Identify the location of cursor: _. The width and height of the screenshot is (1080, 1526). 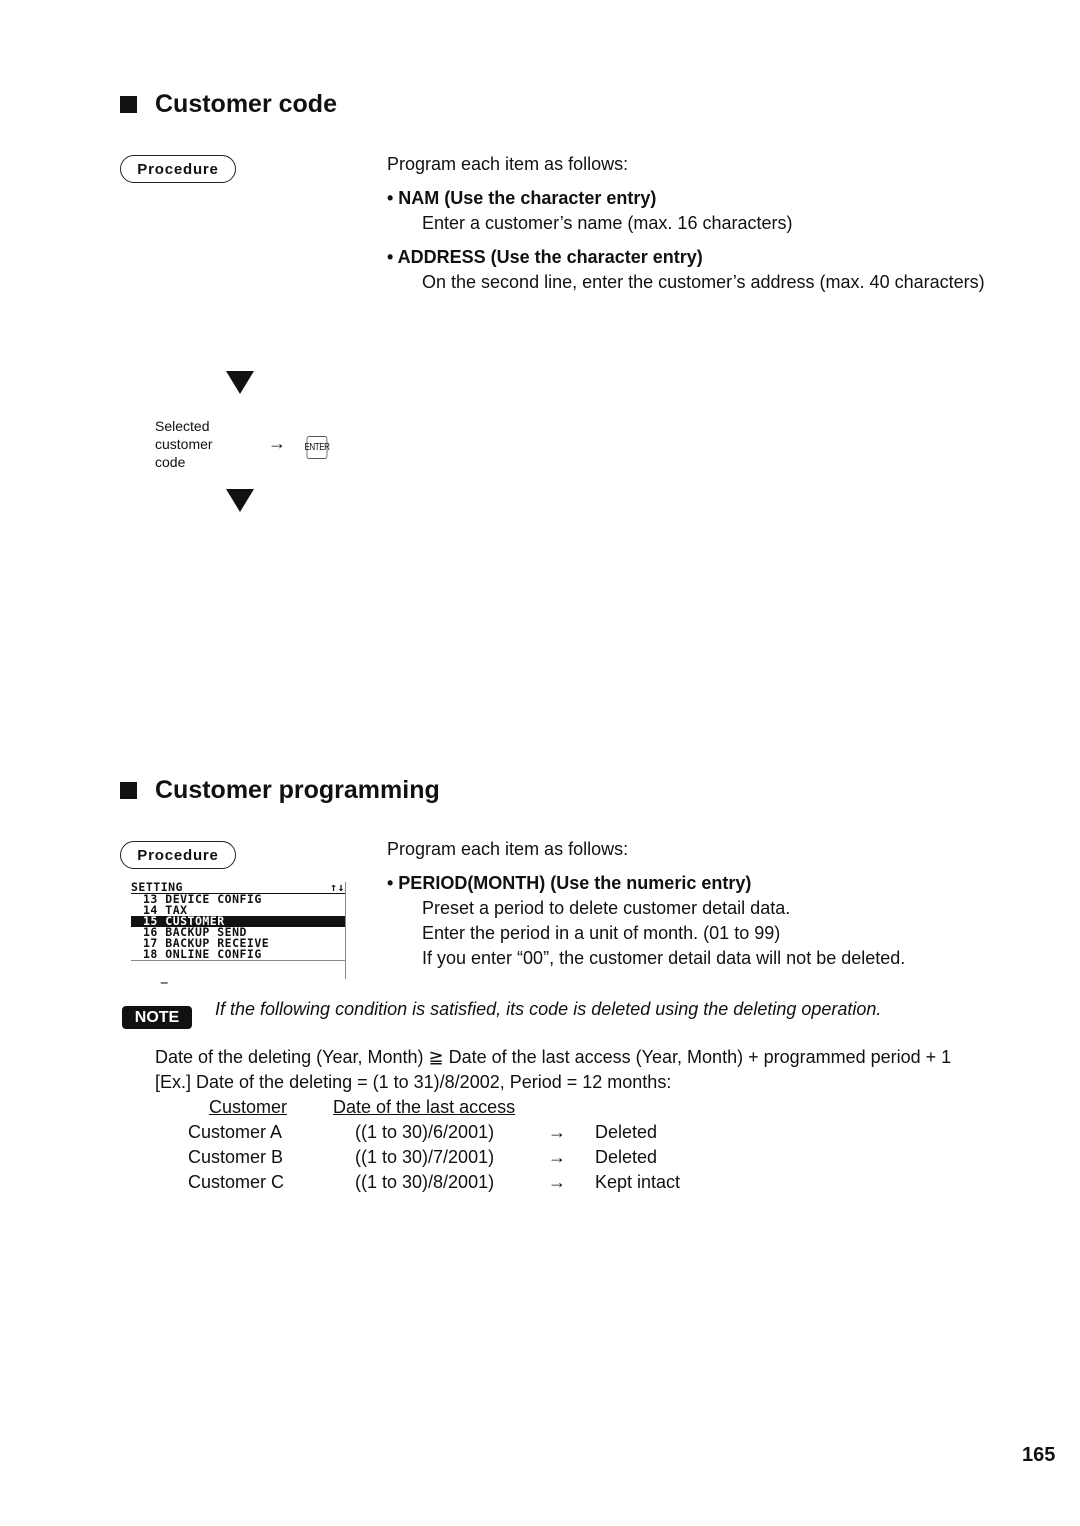
(164, 977).